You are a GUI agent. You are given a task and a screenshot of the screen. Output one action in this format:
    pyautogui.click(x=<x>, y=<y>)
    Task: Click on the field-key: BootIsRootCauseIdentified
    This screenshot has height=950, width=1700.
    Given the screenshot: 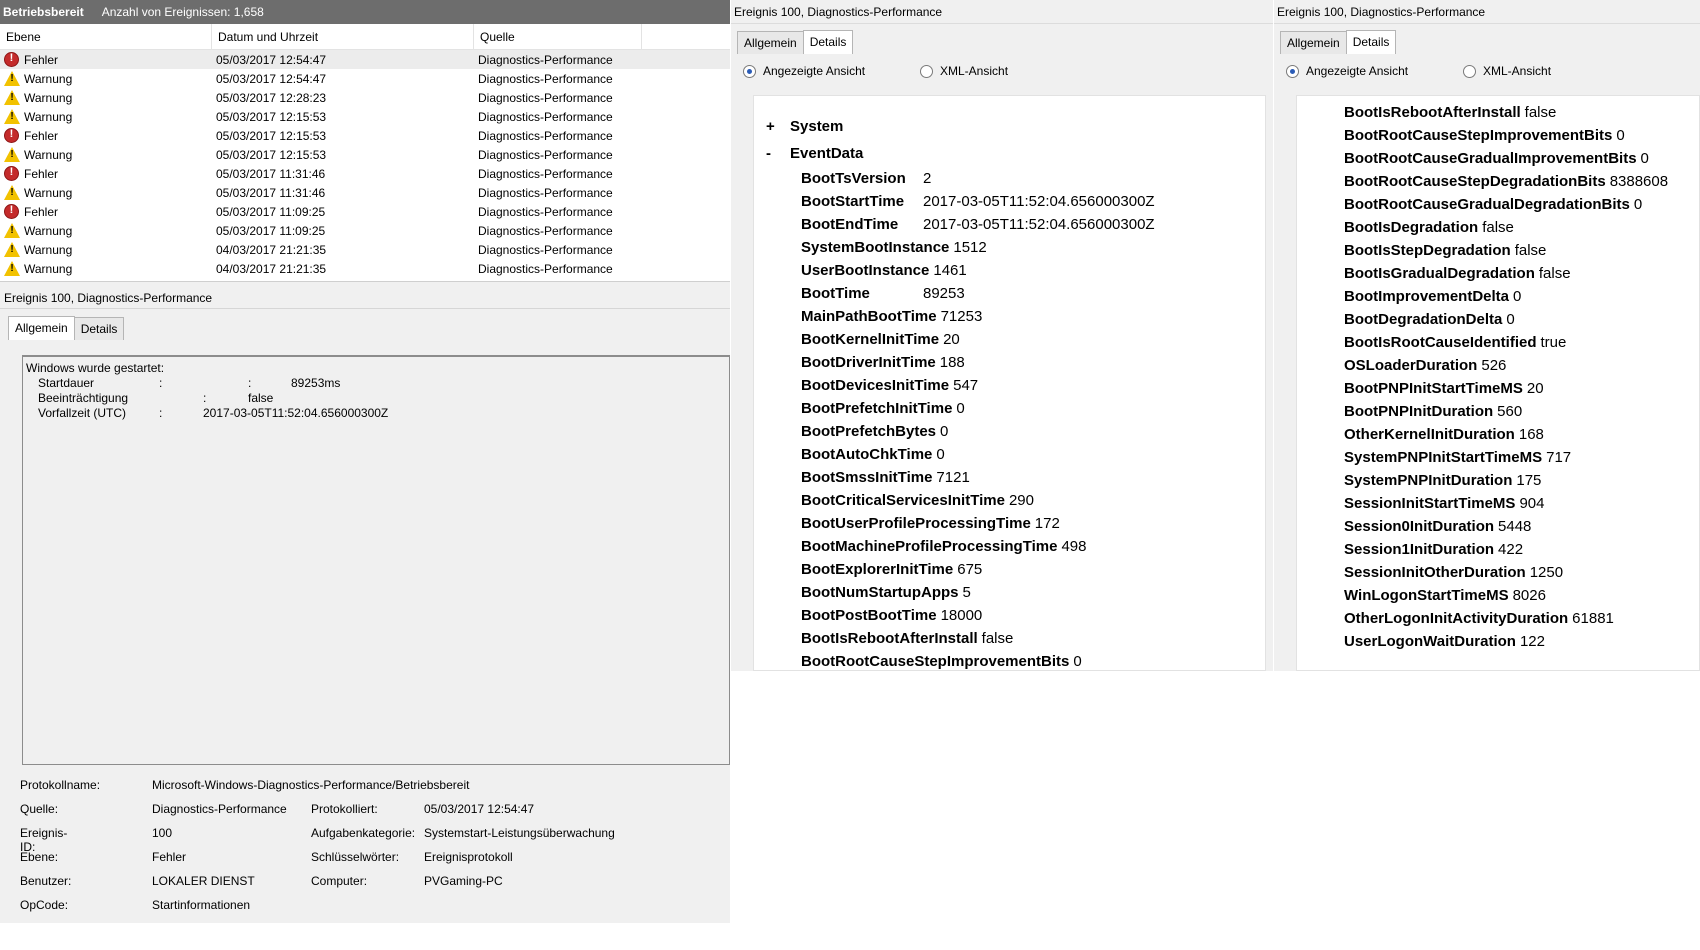 What is the action you would take?
    pyautogui.click(x=1440, y=342)
    